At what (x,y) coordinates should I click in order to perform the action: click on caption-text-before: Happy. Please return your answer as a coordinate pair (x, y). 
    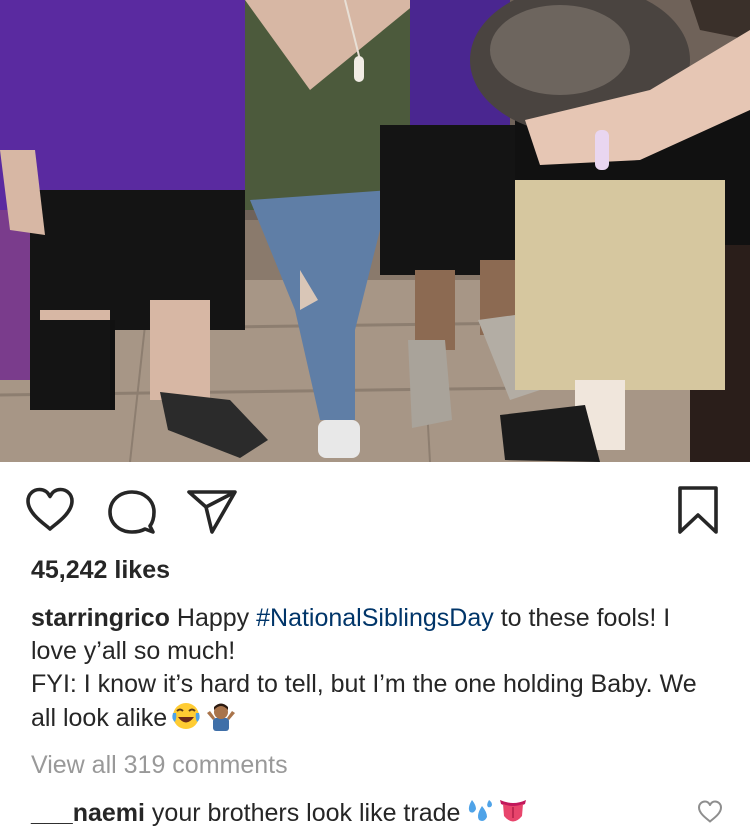
    Looking at the image, I should click on (216, 618).